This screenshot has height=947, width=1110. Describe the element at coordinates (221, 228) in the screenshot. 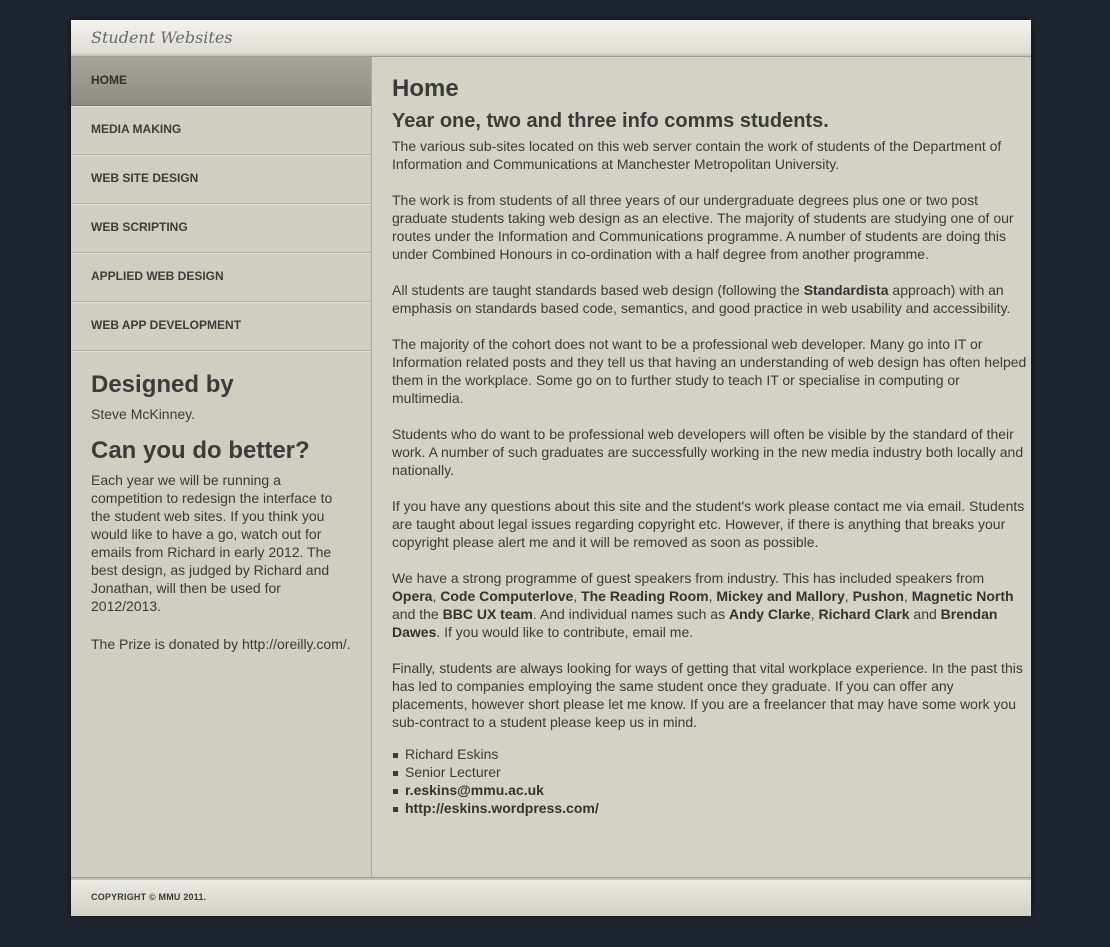

I see `nav-item-web-scripting: WEB SCRIPTING` at that location.